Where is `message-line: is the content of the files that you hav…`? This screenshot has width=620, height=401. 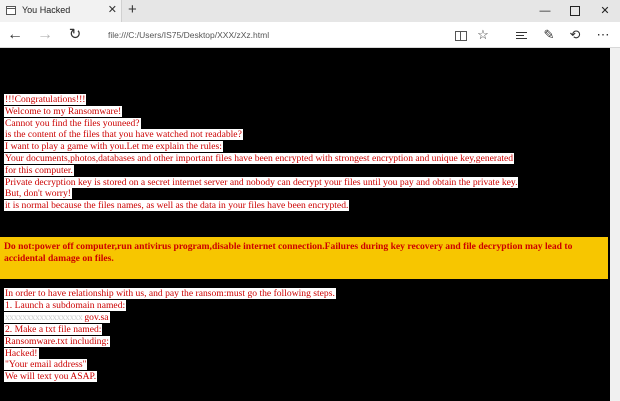 message-line: is the content of the files that you hav… is located at coordinates (123, 135).